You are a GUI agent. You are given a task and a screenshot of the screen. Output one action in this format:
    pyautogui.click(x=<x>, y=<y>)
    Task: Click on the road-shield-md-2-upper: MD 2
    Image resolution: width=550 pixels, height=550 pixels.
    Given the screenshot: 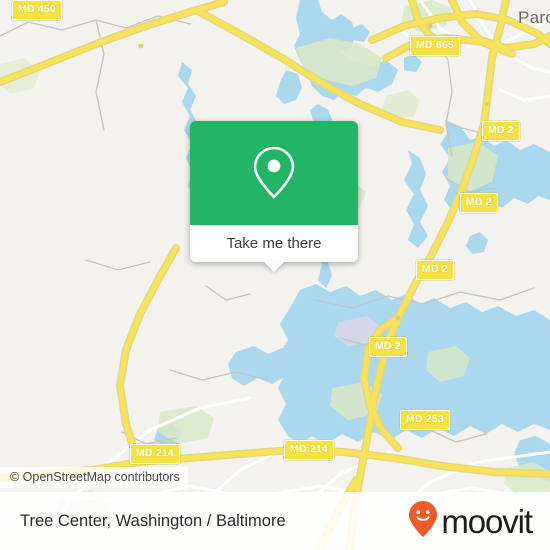 What is the action you would take?
    pyautogui.click(x=479, y=203)
    